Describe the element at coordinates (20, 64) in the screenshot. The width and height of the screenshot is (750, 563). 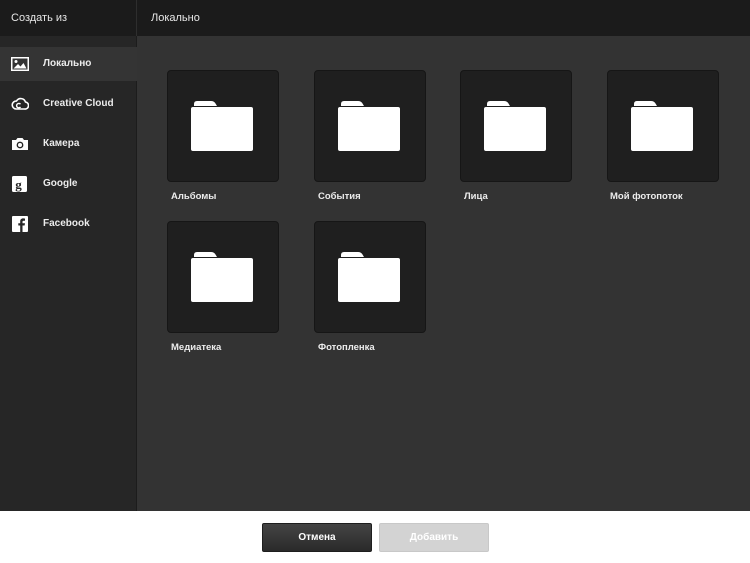
I see `image-icon` at that location.